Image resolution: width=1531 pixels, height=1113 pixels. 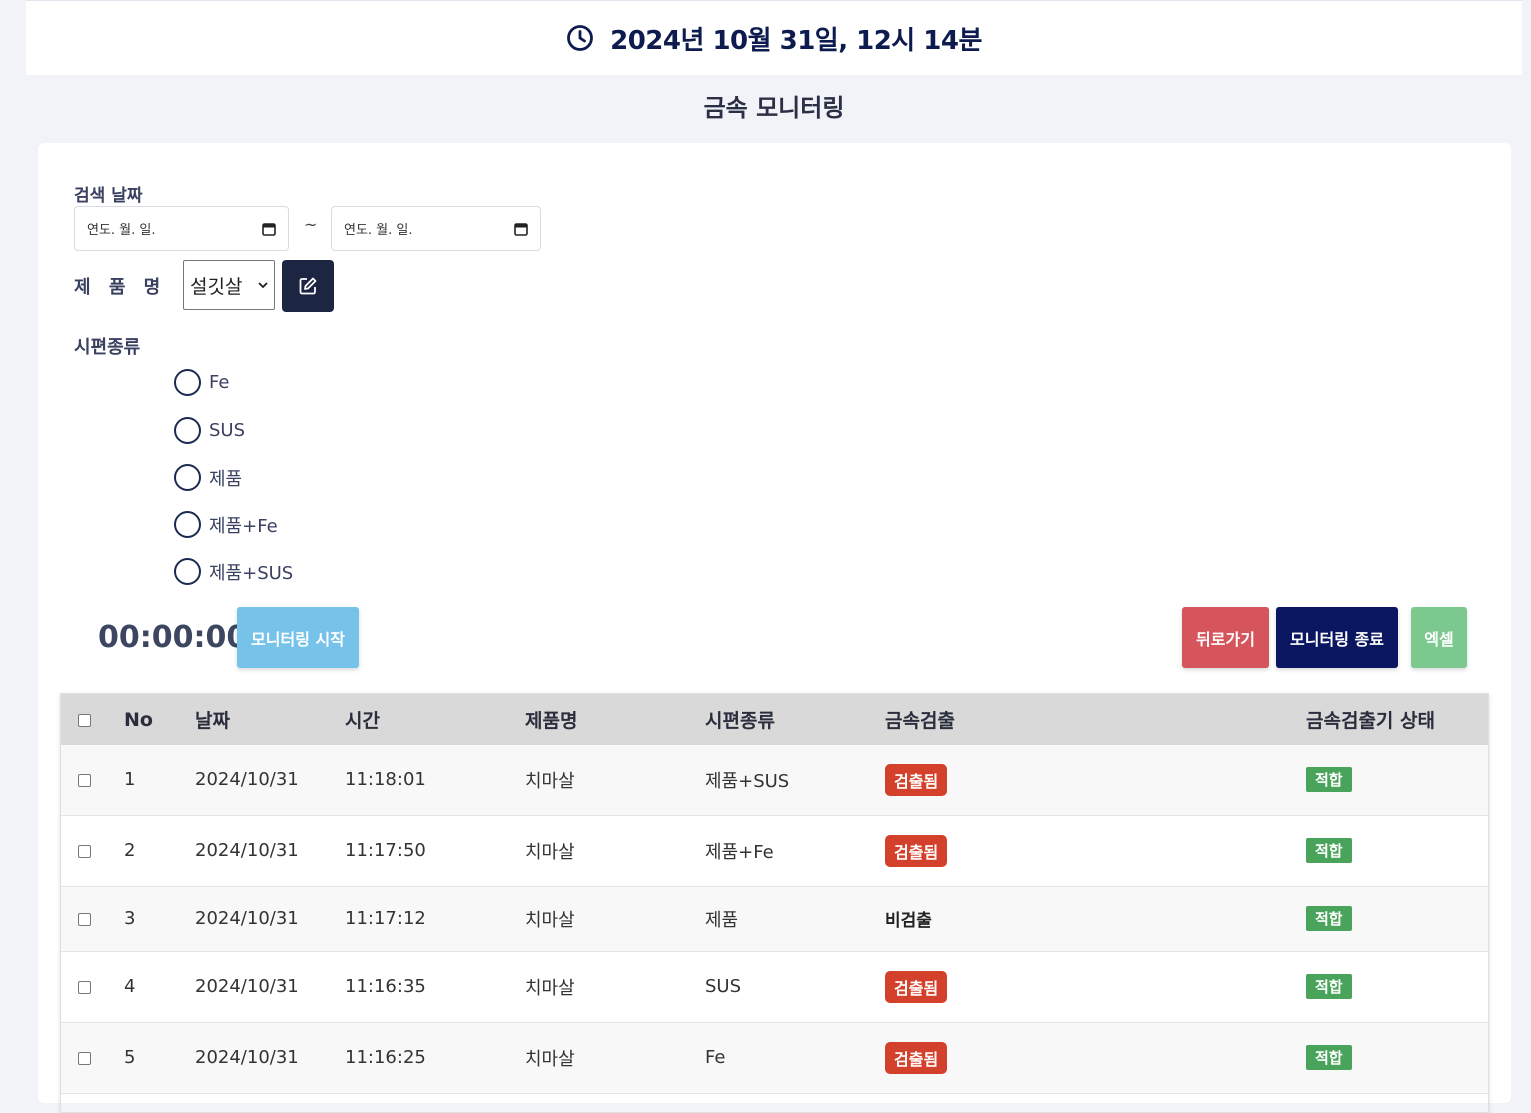 I want to click on table-header-row: No 날짜 시간 제품명 시편종류 금속검출 금속검출기 상태, so click(x=774, y=719).